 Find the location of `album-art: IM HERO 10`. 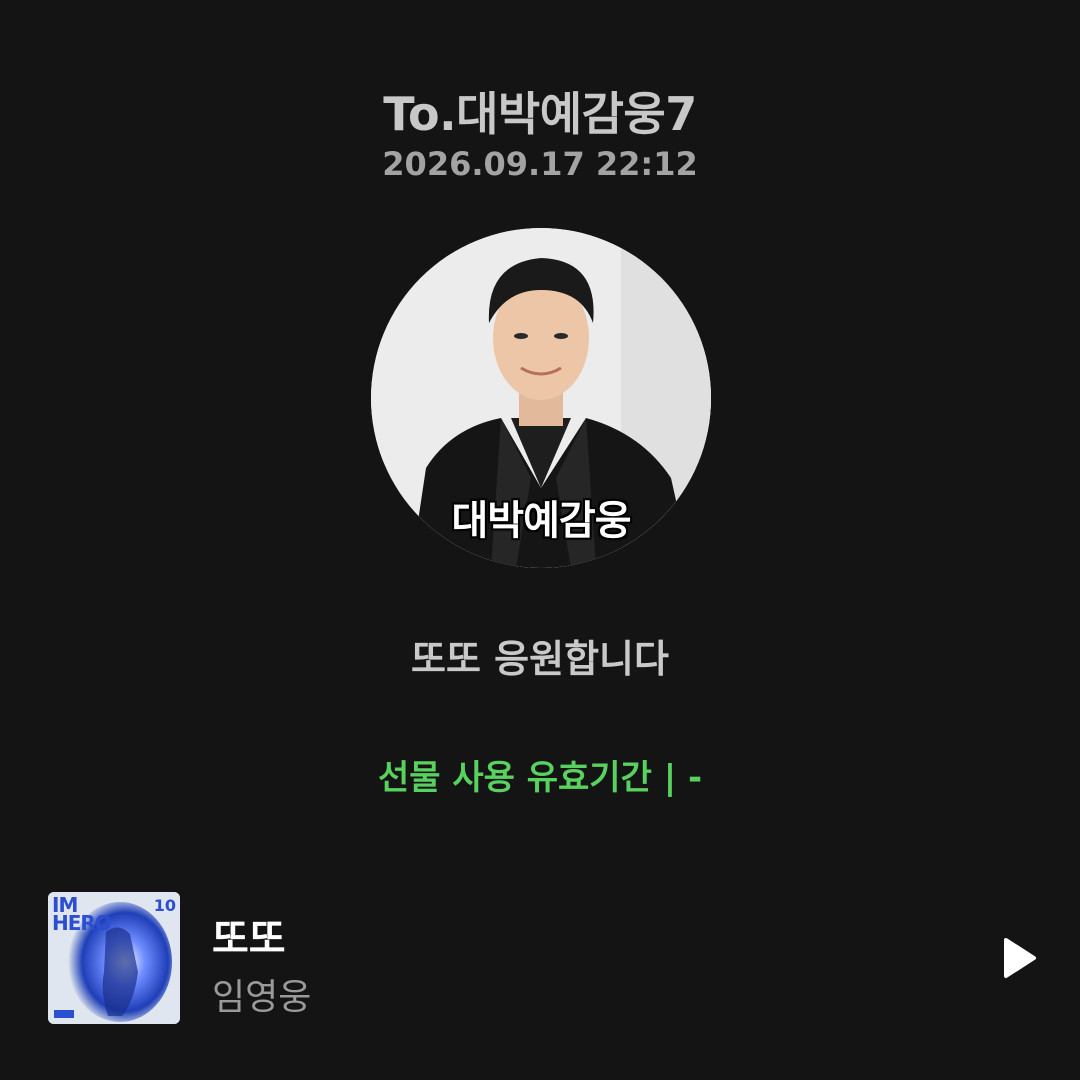

album-art: IM HERO 10 is located at coordinates (114, 958).